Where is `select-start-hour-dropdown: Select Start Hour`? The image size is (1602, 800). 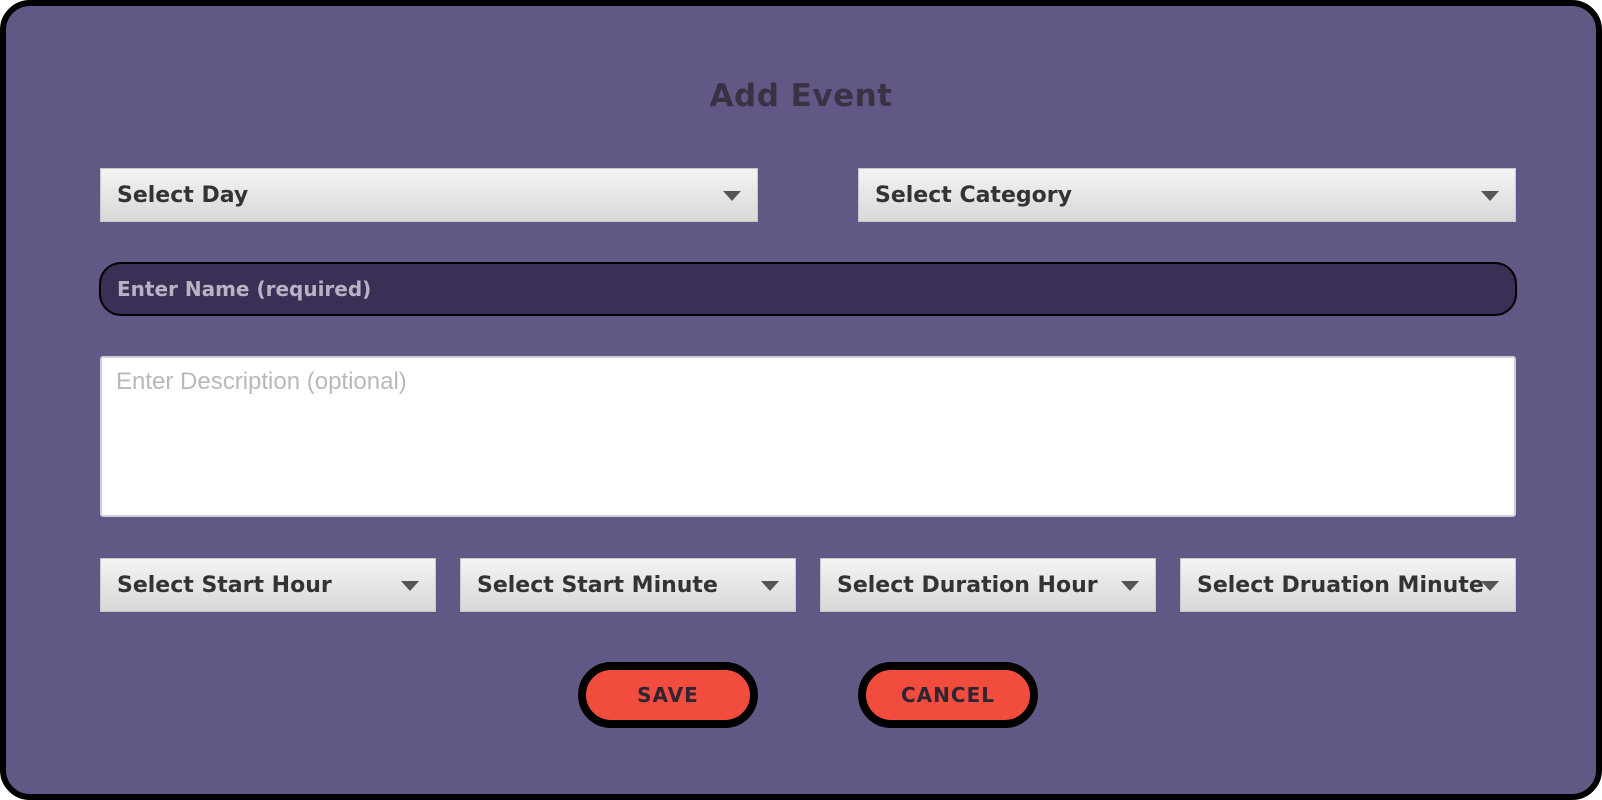
select-start-hour-dropdown: Select Start Hour is located at coordinates (268, 585).